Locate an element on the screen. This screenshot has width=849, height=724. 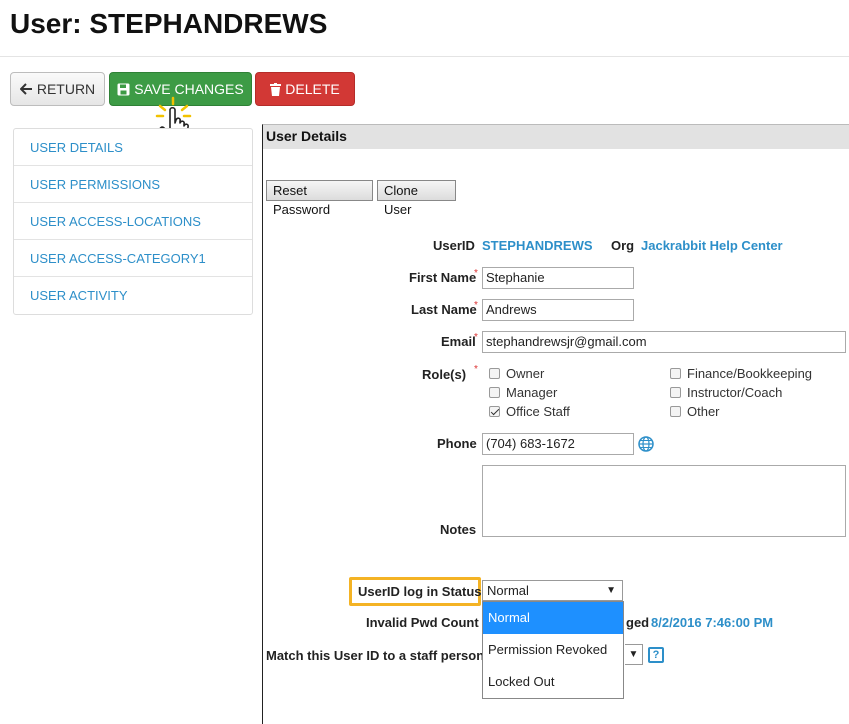
role-owner-label: Owner is located at coordinates (525, 373).